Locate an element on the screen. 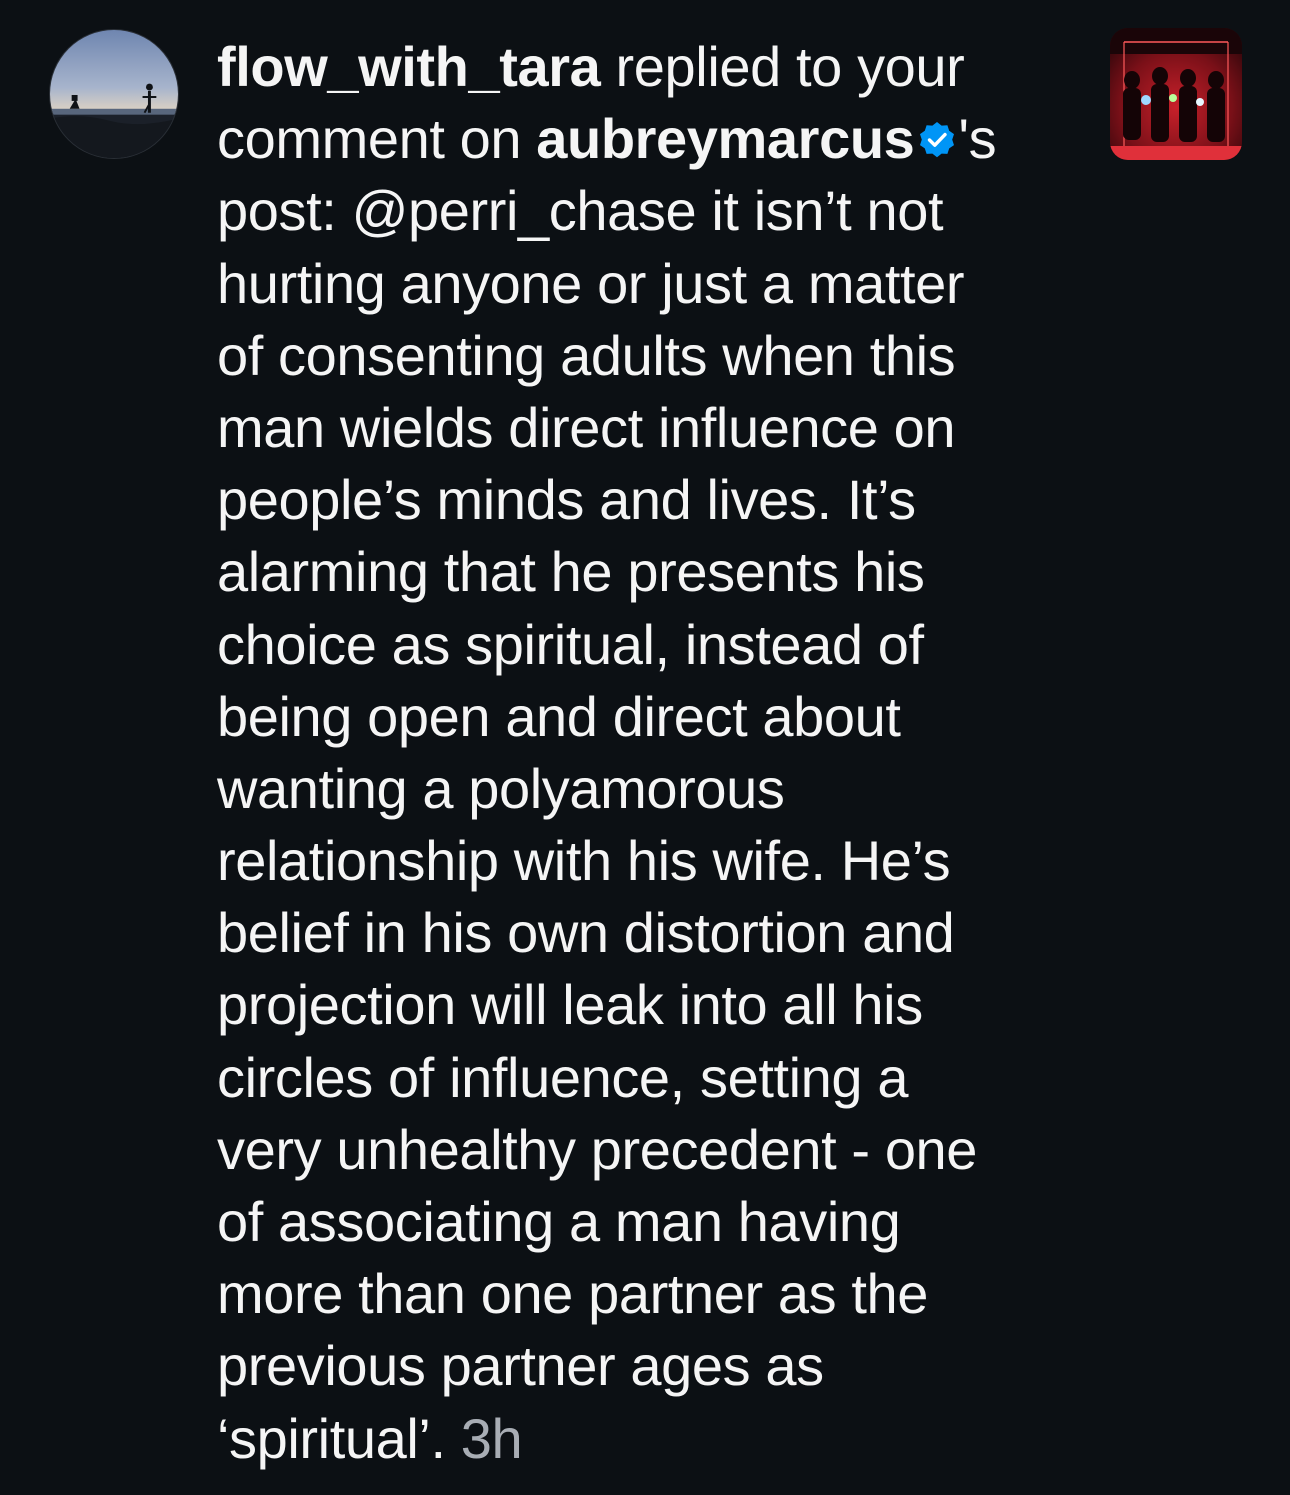  reply-last-text: ‘spiritual’. is located at coordinates (339, 1438).